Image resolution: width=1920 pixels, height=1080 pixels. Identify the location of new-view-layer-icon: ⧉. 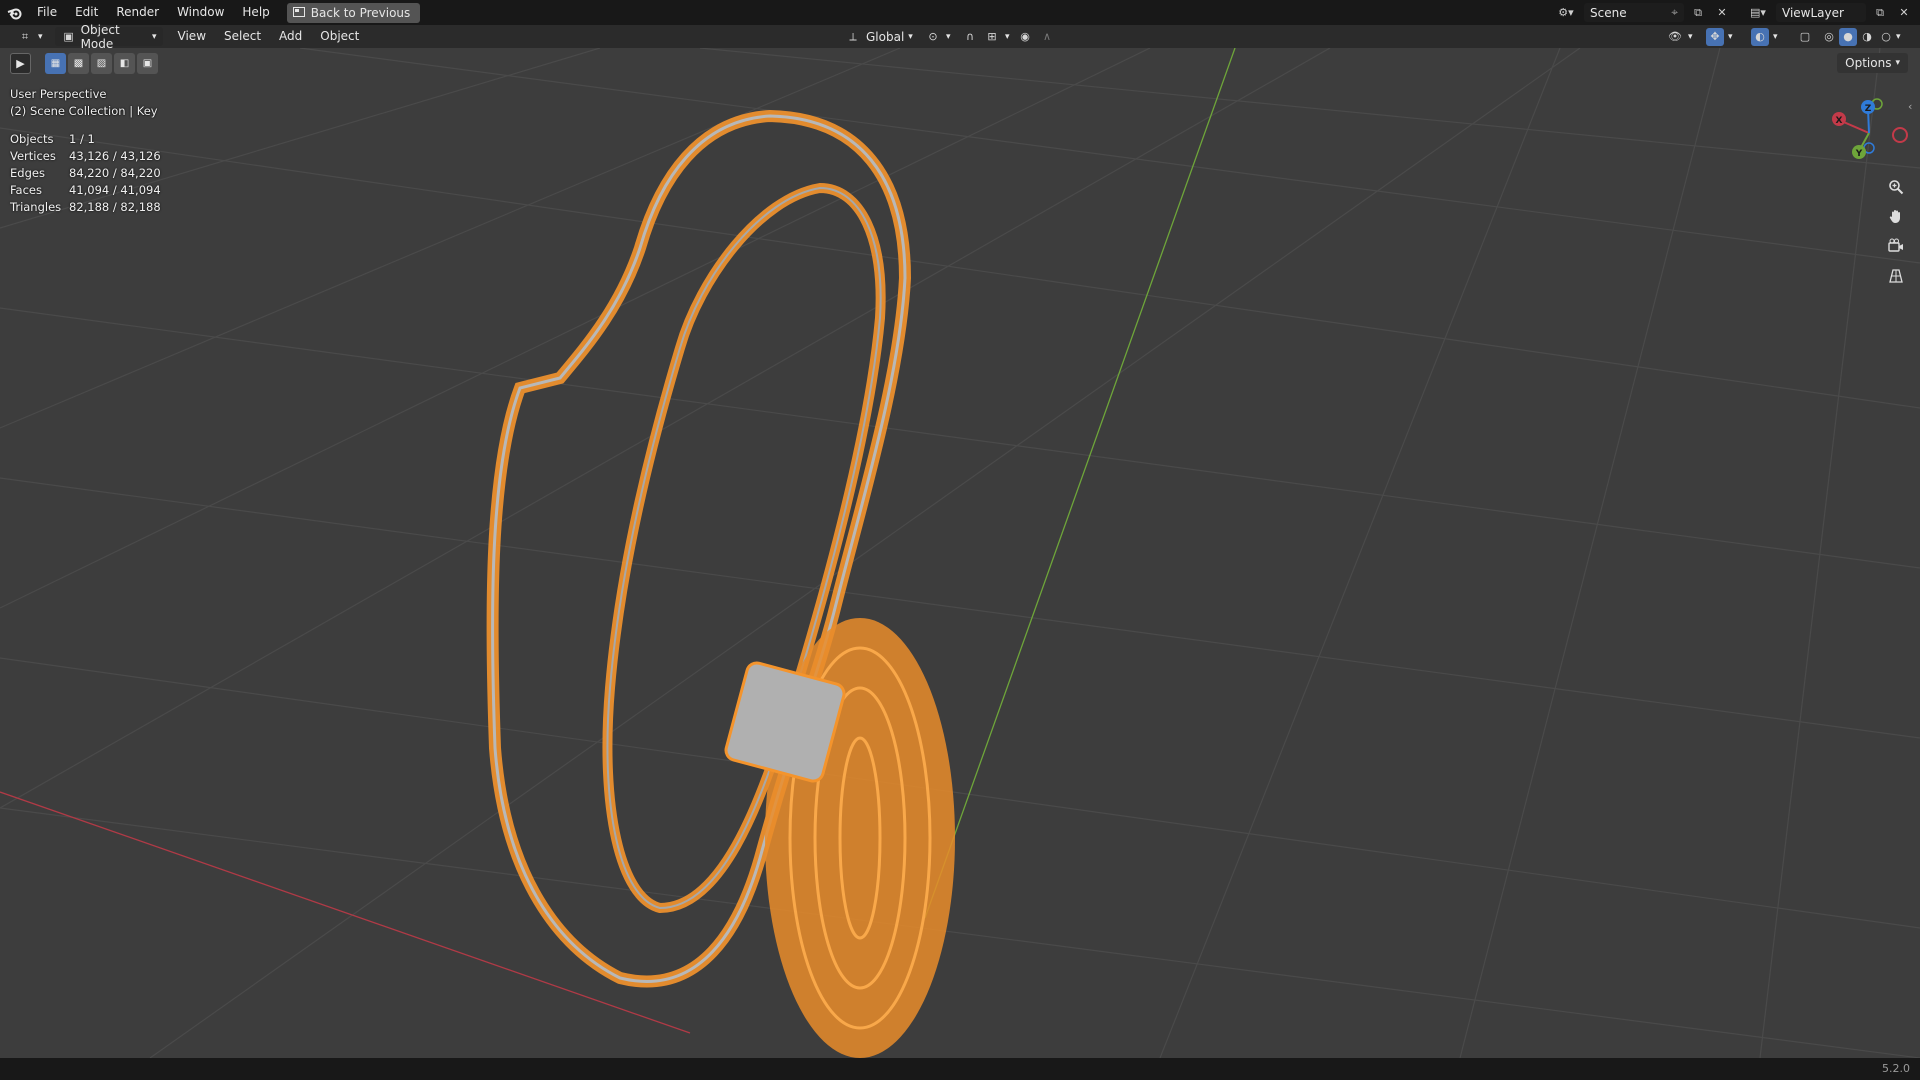
(1880, 12).